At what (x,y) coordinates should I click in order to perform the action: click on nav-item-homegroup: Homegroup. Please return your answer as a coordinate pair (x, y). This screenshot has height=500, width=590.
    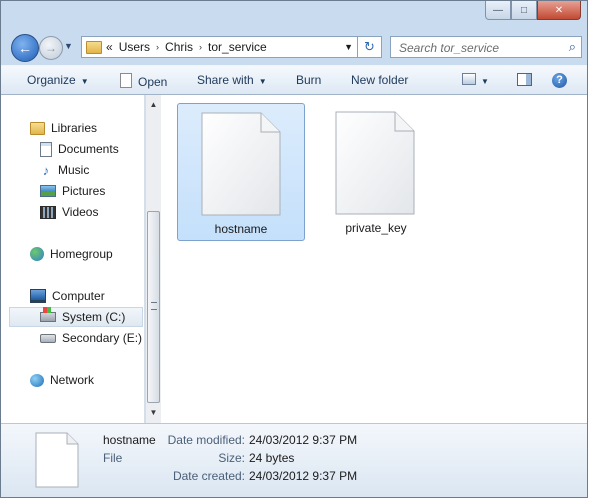
    Looking at the image, I should click on (71, 254).